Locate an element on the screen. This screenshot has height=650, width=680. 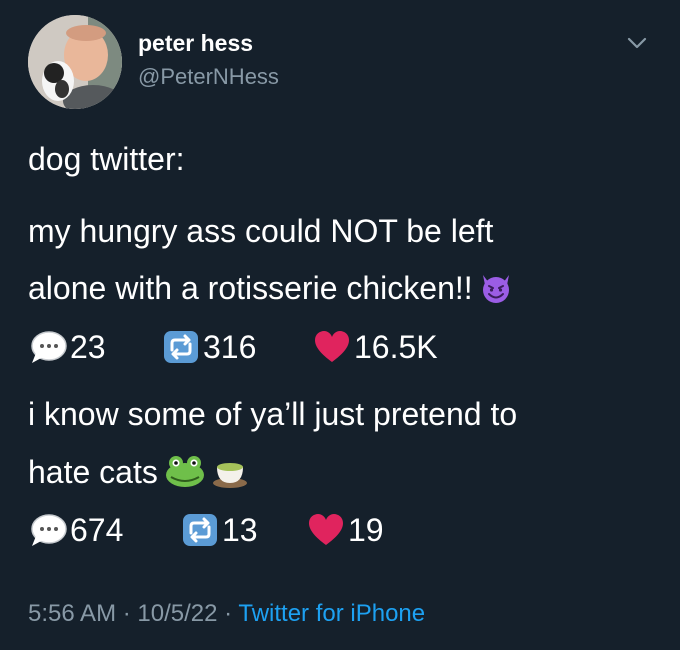
profile-photo is located at coordinates (75, 62).